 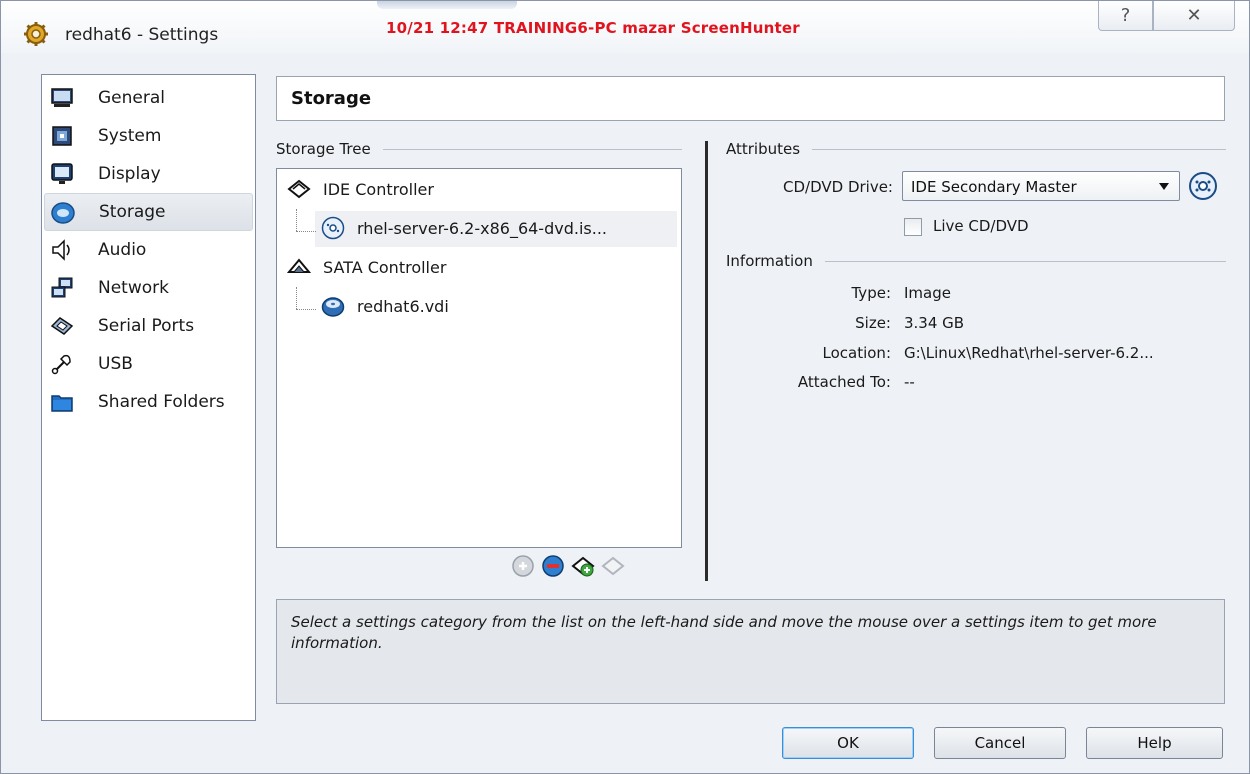 What do you see at coordinates (62, 173) in the screenshot?
I see `display-icon` at bounding box center [62, 173].